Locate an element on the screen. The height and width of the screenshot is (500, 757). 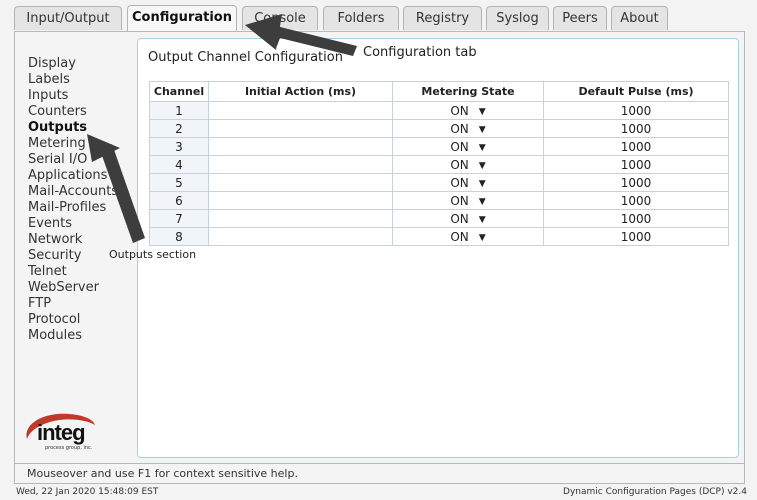
tab-folders: Folders is located at coordinates (361, 18).